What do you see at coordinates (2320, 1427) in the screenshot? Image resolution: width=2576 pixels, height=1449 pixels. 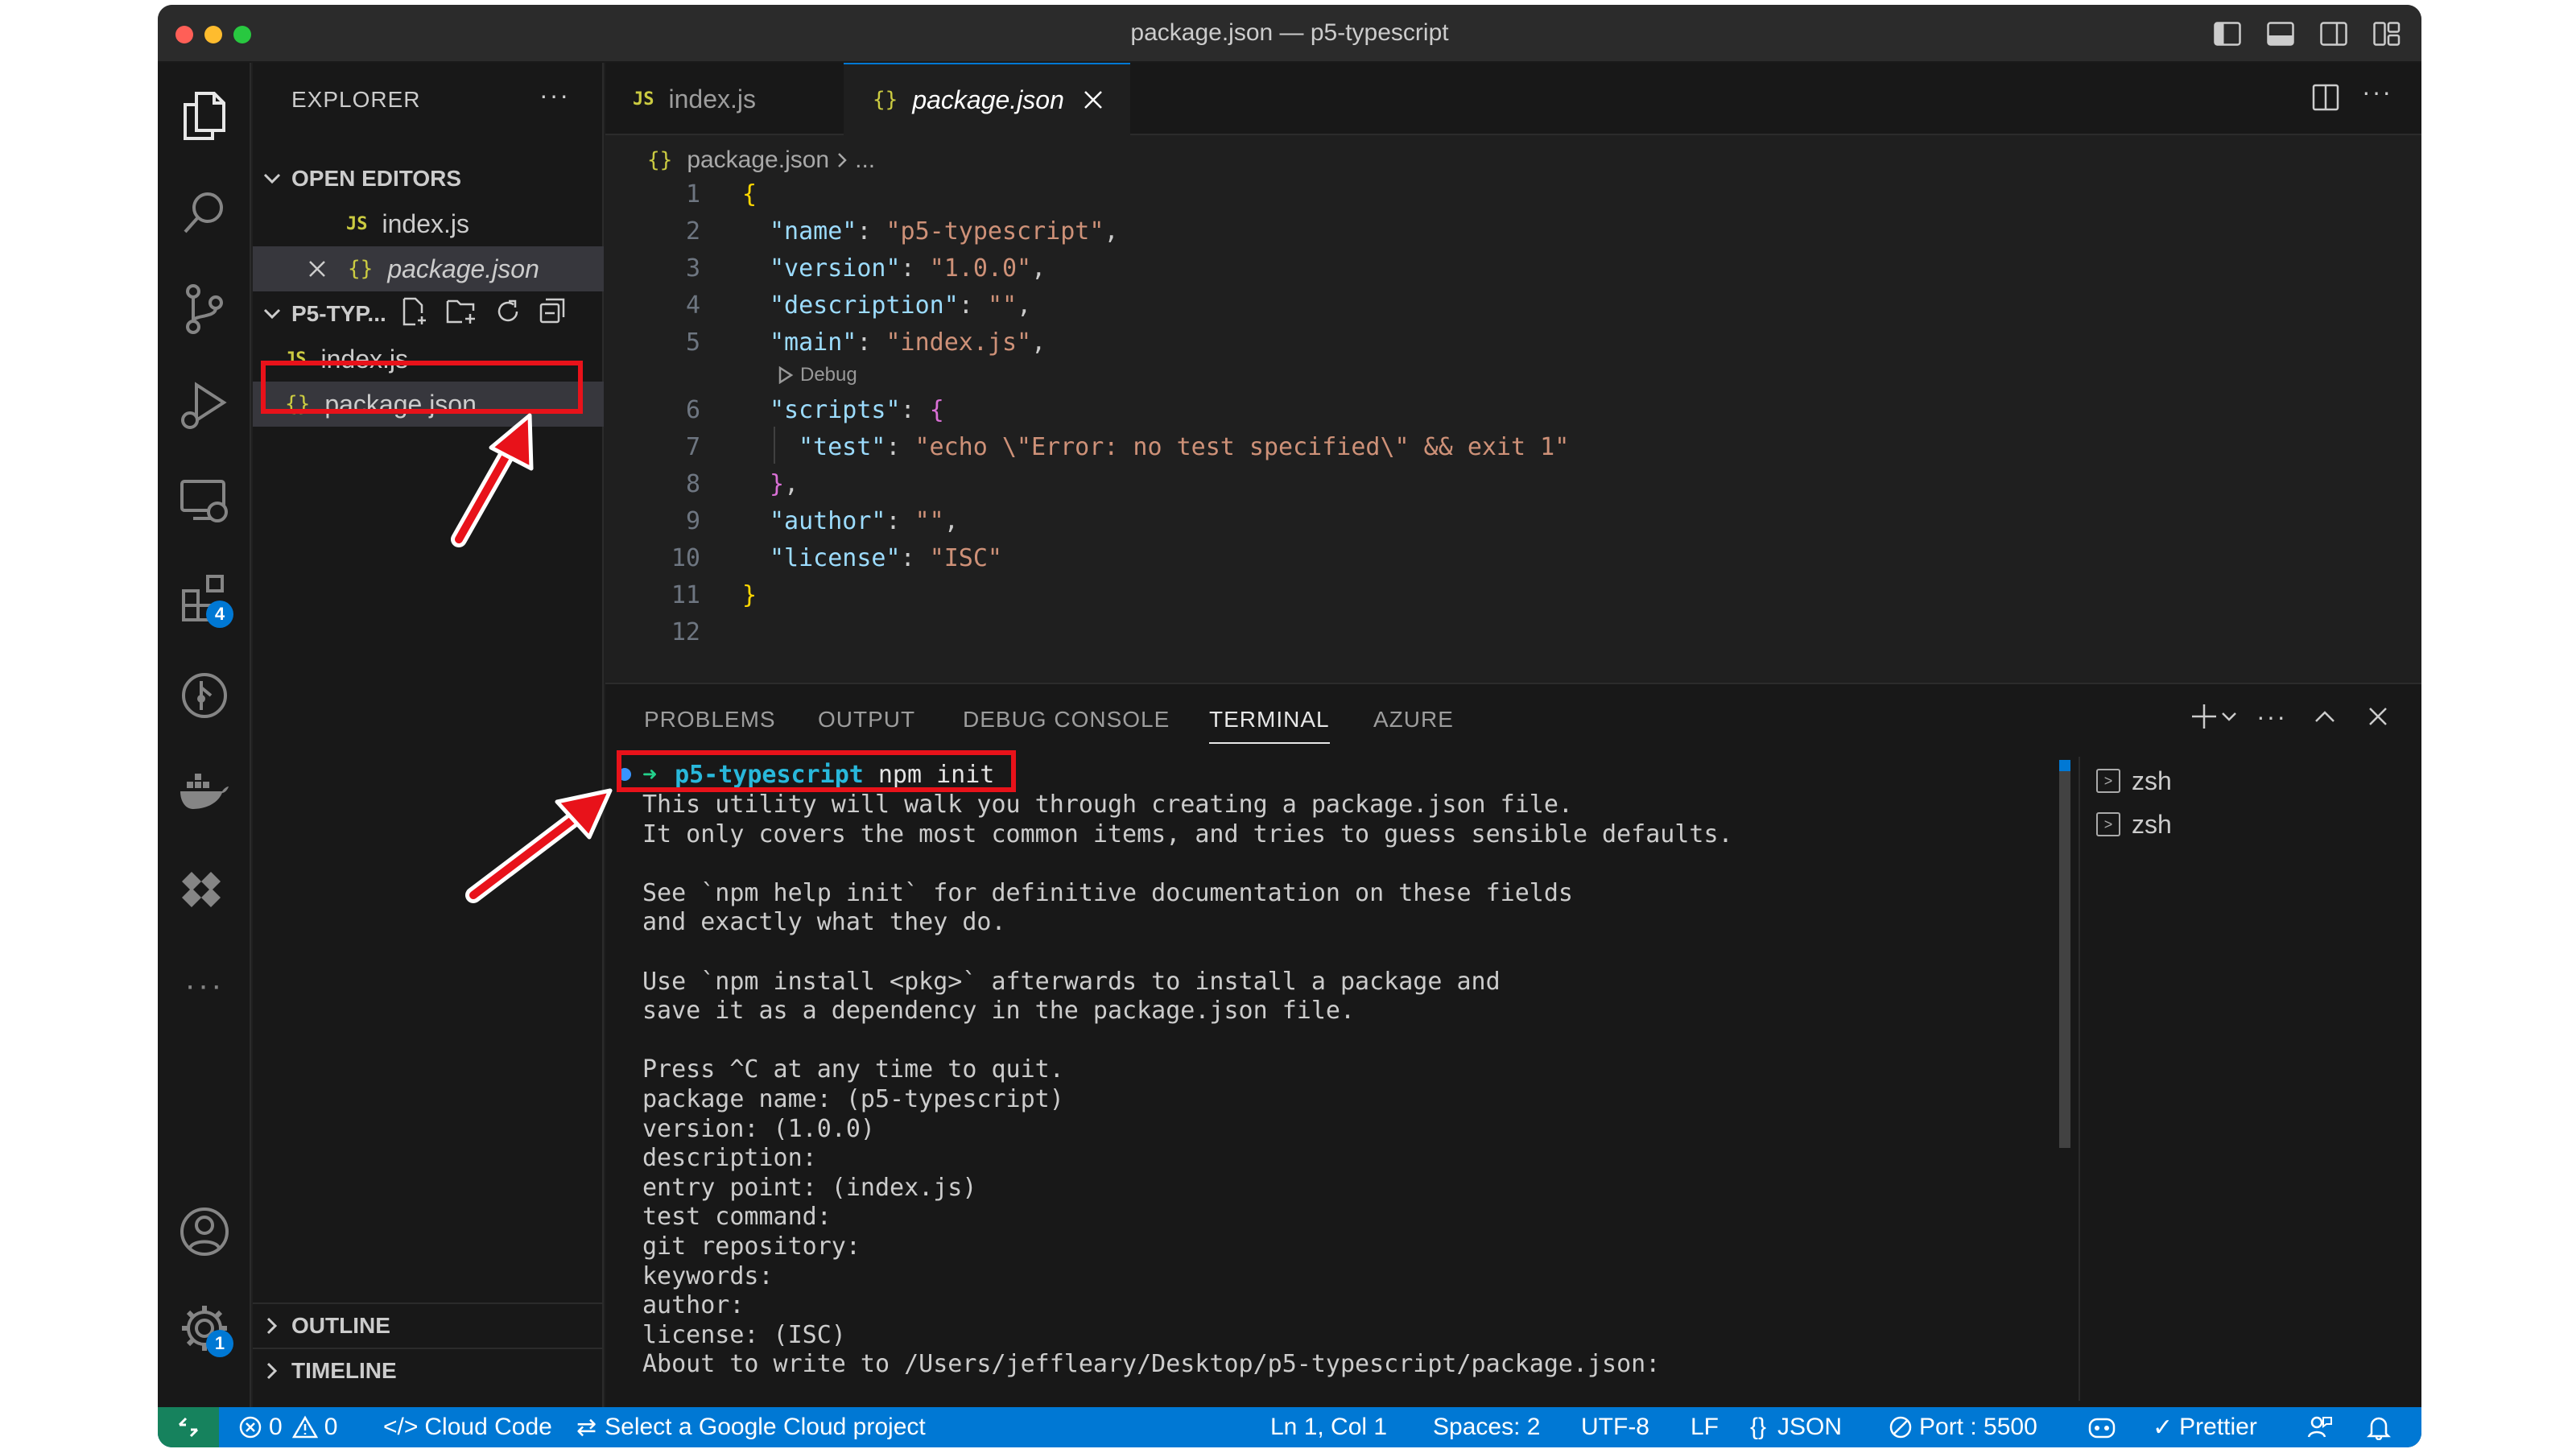 I see `feedback-icon` at bounding box center [2320, 1427].